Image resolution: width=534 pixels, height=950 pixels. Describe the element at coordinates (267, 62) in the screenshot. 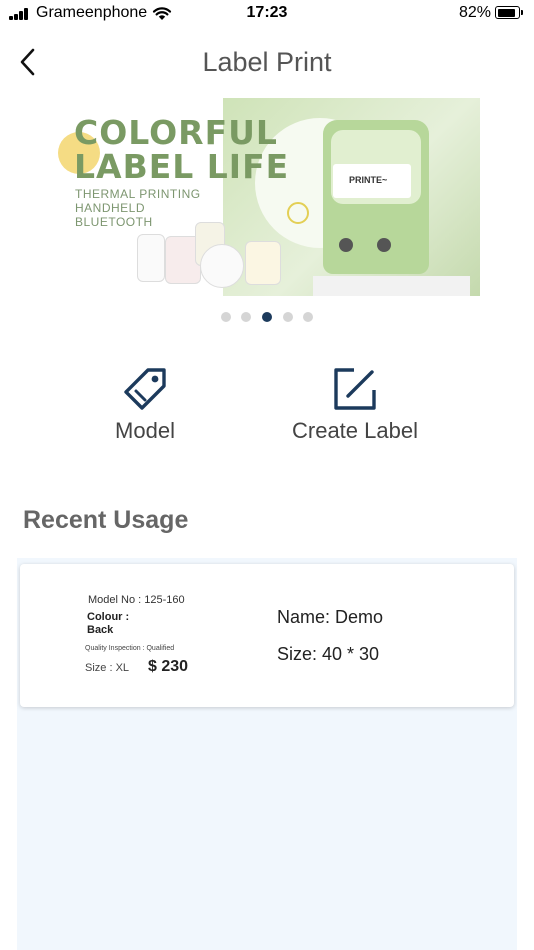

I see `page-title: Label Print` at that location.